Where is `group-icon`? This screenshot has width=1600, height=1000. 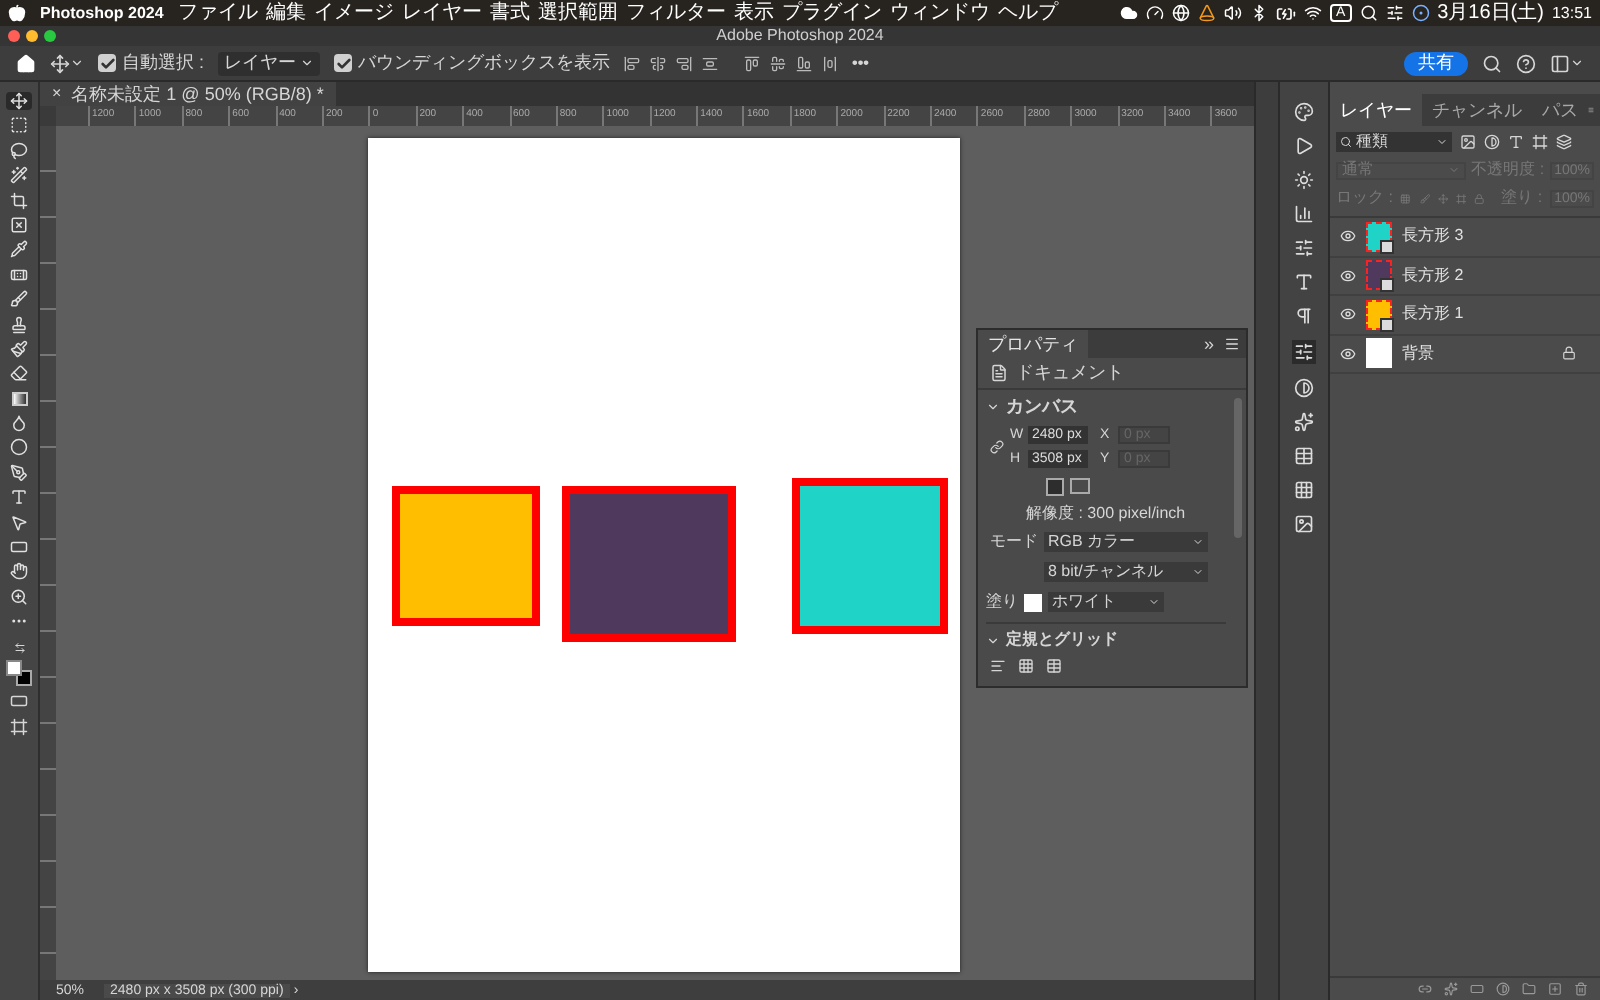
group-icon is located at coordinates (1529, 989).